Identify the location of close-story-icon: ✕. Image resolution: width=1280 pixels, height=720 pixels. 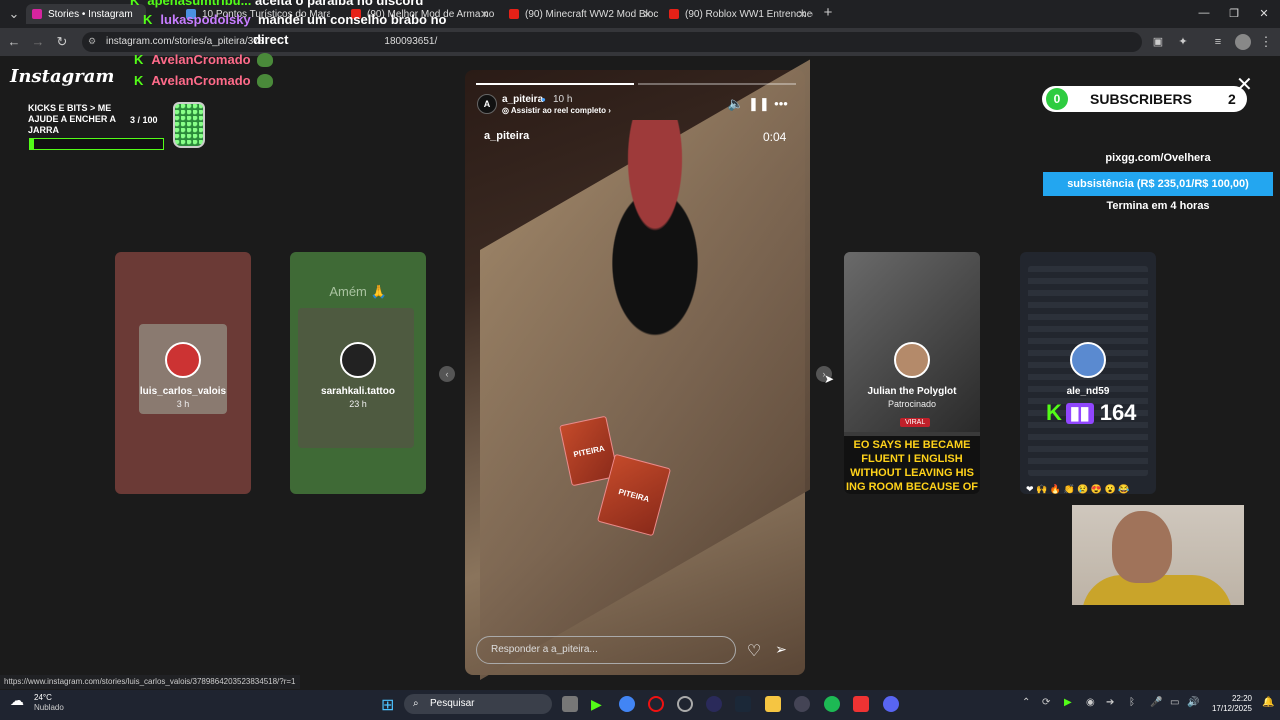
(1244, 84).